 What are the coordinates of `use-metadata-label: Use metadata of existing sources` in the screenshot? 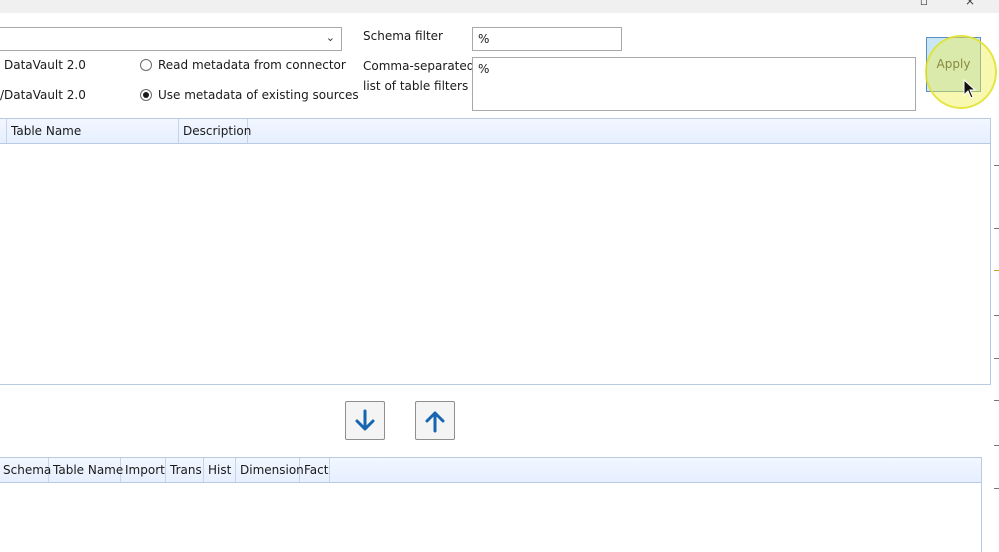 It's located at (258, 95).